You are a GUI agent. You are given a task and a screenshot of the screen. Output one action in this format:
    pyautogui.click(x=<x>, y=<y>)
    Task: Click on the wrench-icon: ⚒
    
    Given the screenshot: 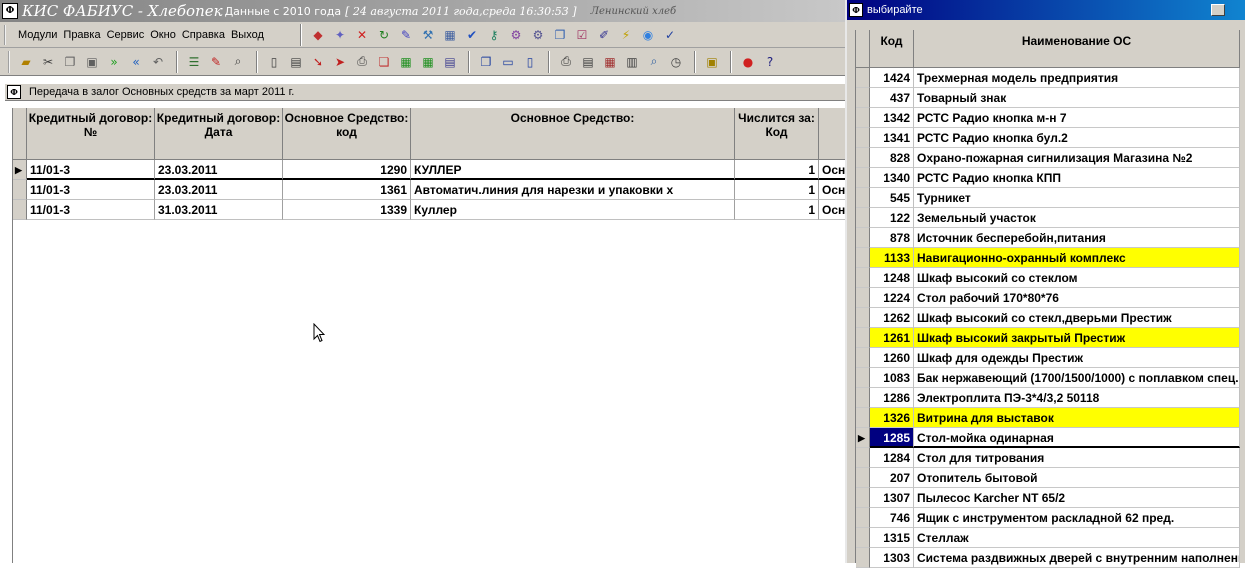 What is the action you would take?
    pyautogui.click(x=428, y=35)
    